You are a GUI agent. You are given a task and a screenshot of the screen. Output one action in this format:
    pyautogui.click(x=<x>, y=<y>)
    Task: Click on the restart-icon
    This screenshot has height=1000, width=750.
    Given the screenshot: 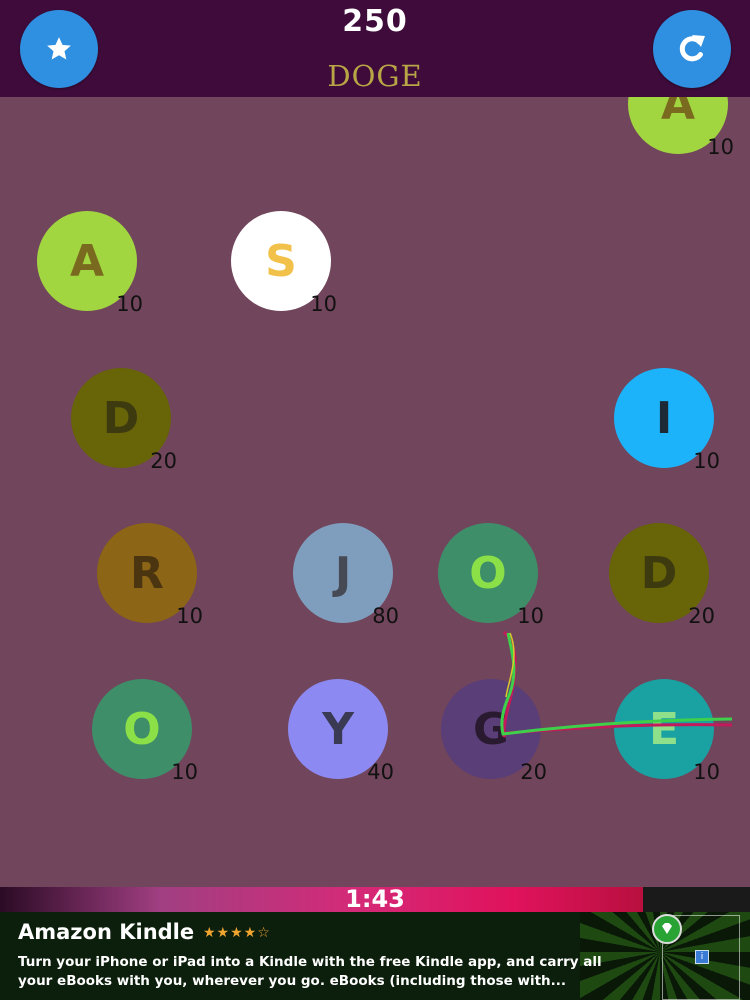 What is the action you would take?
    pyautogui.click(x=692, y=48)
    